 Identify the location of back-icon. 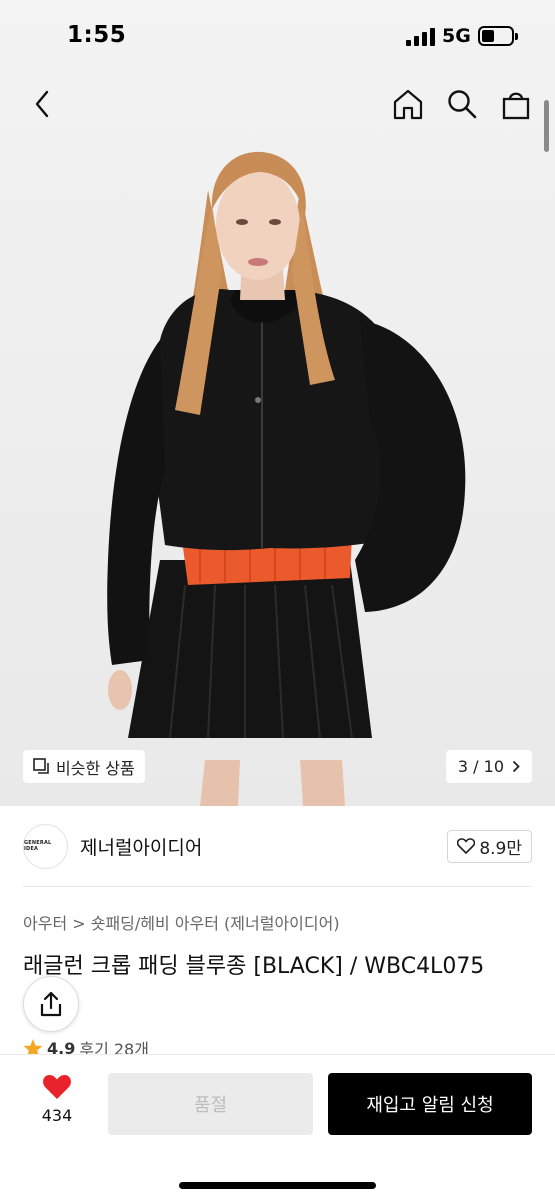
(42, 104).